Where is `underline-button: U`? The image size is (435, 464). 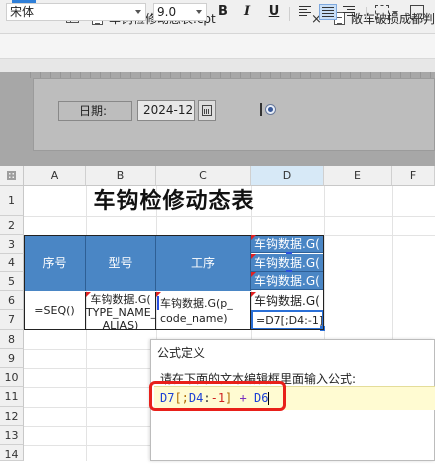 underline-button: U is located at coordinates (274, 12).